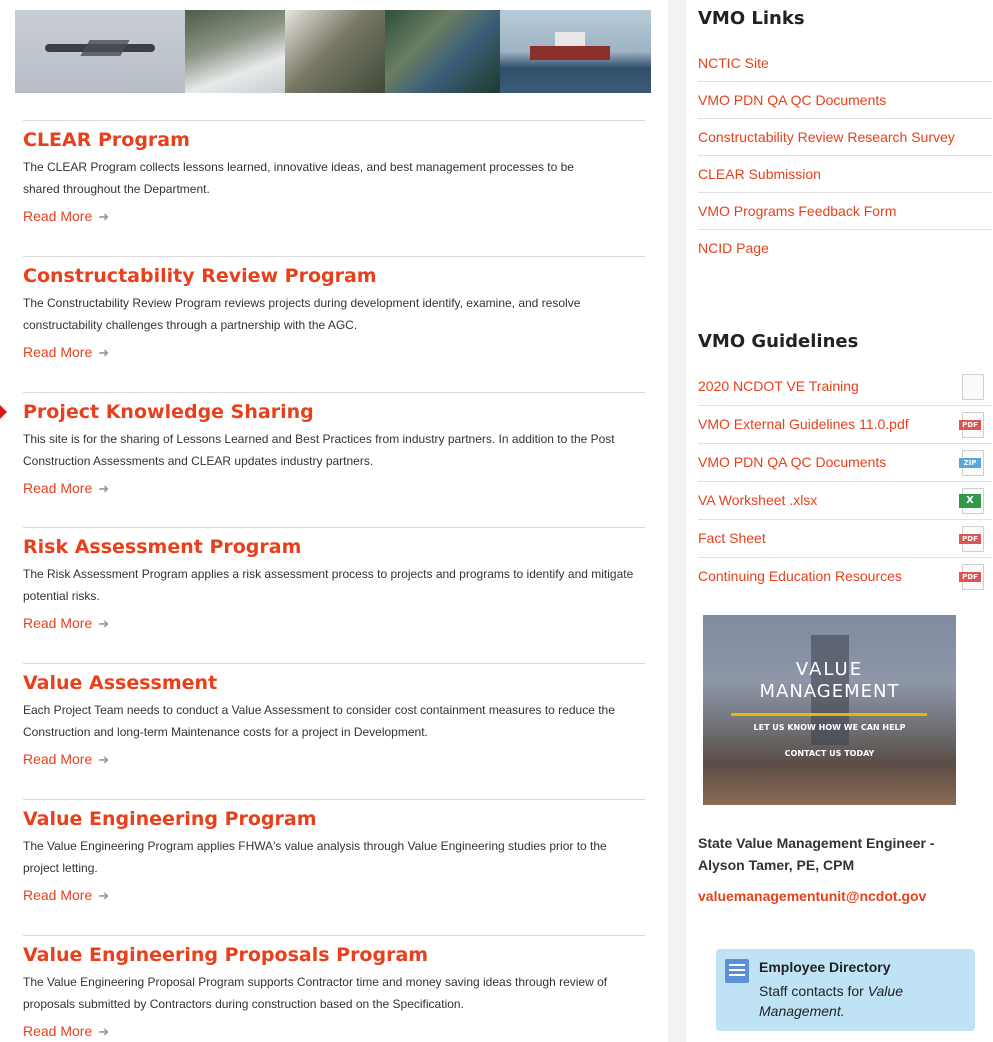 The image size is (993, 1042). What do you see at coordinates (845, 501) in the screenshot?
I see `guideline-row: VA Worksheet .xlsx X` at bounding box center [845, 501].